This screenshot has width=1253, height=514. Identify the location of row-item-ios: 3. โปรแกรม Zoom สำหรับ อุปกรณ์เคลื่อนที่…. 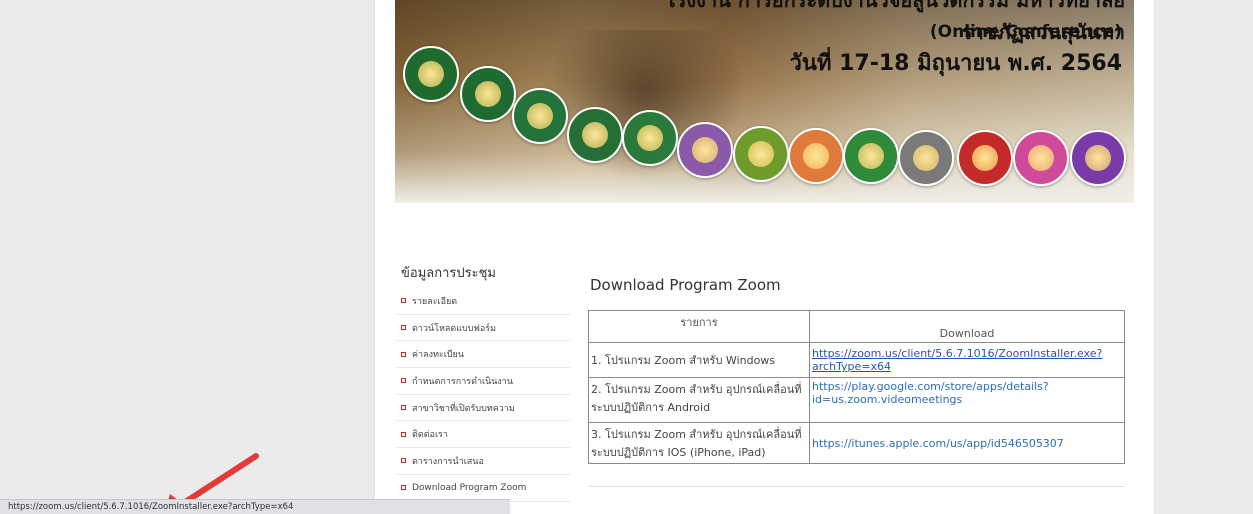
(699, 443).